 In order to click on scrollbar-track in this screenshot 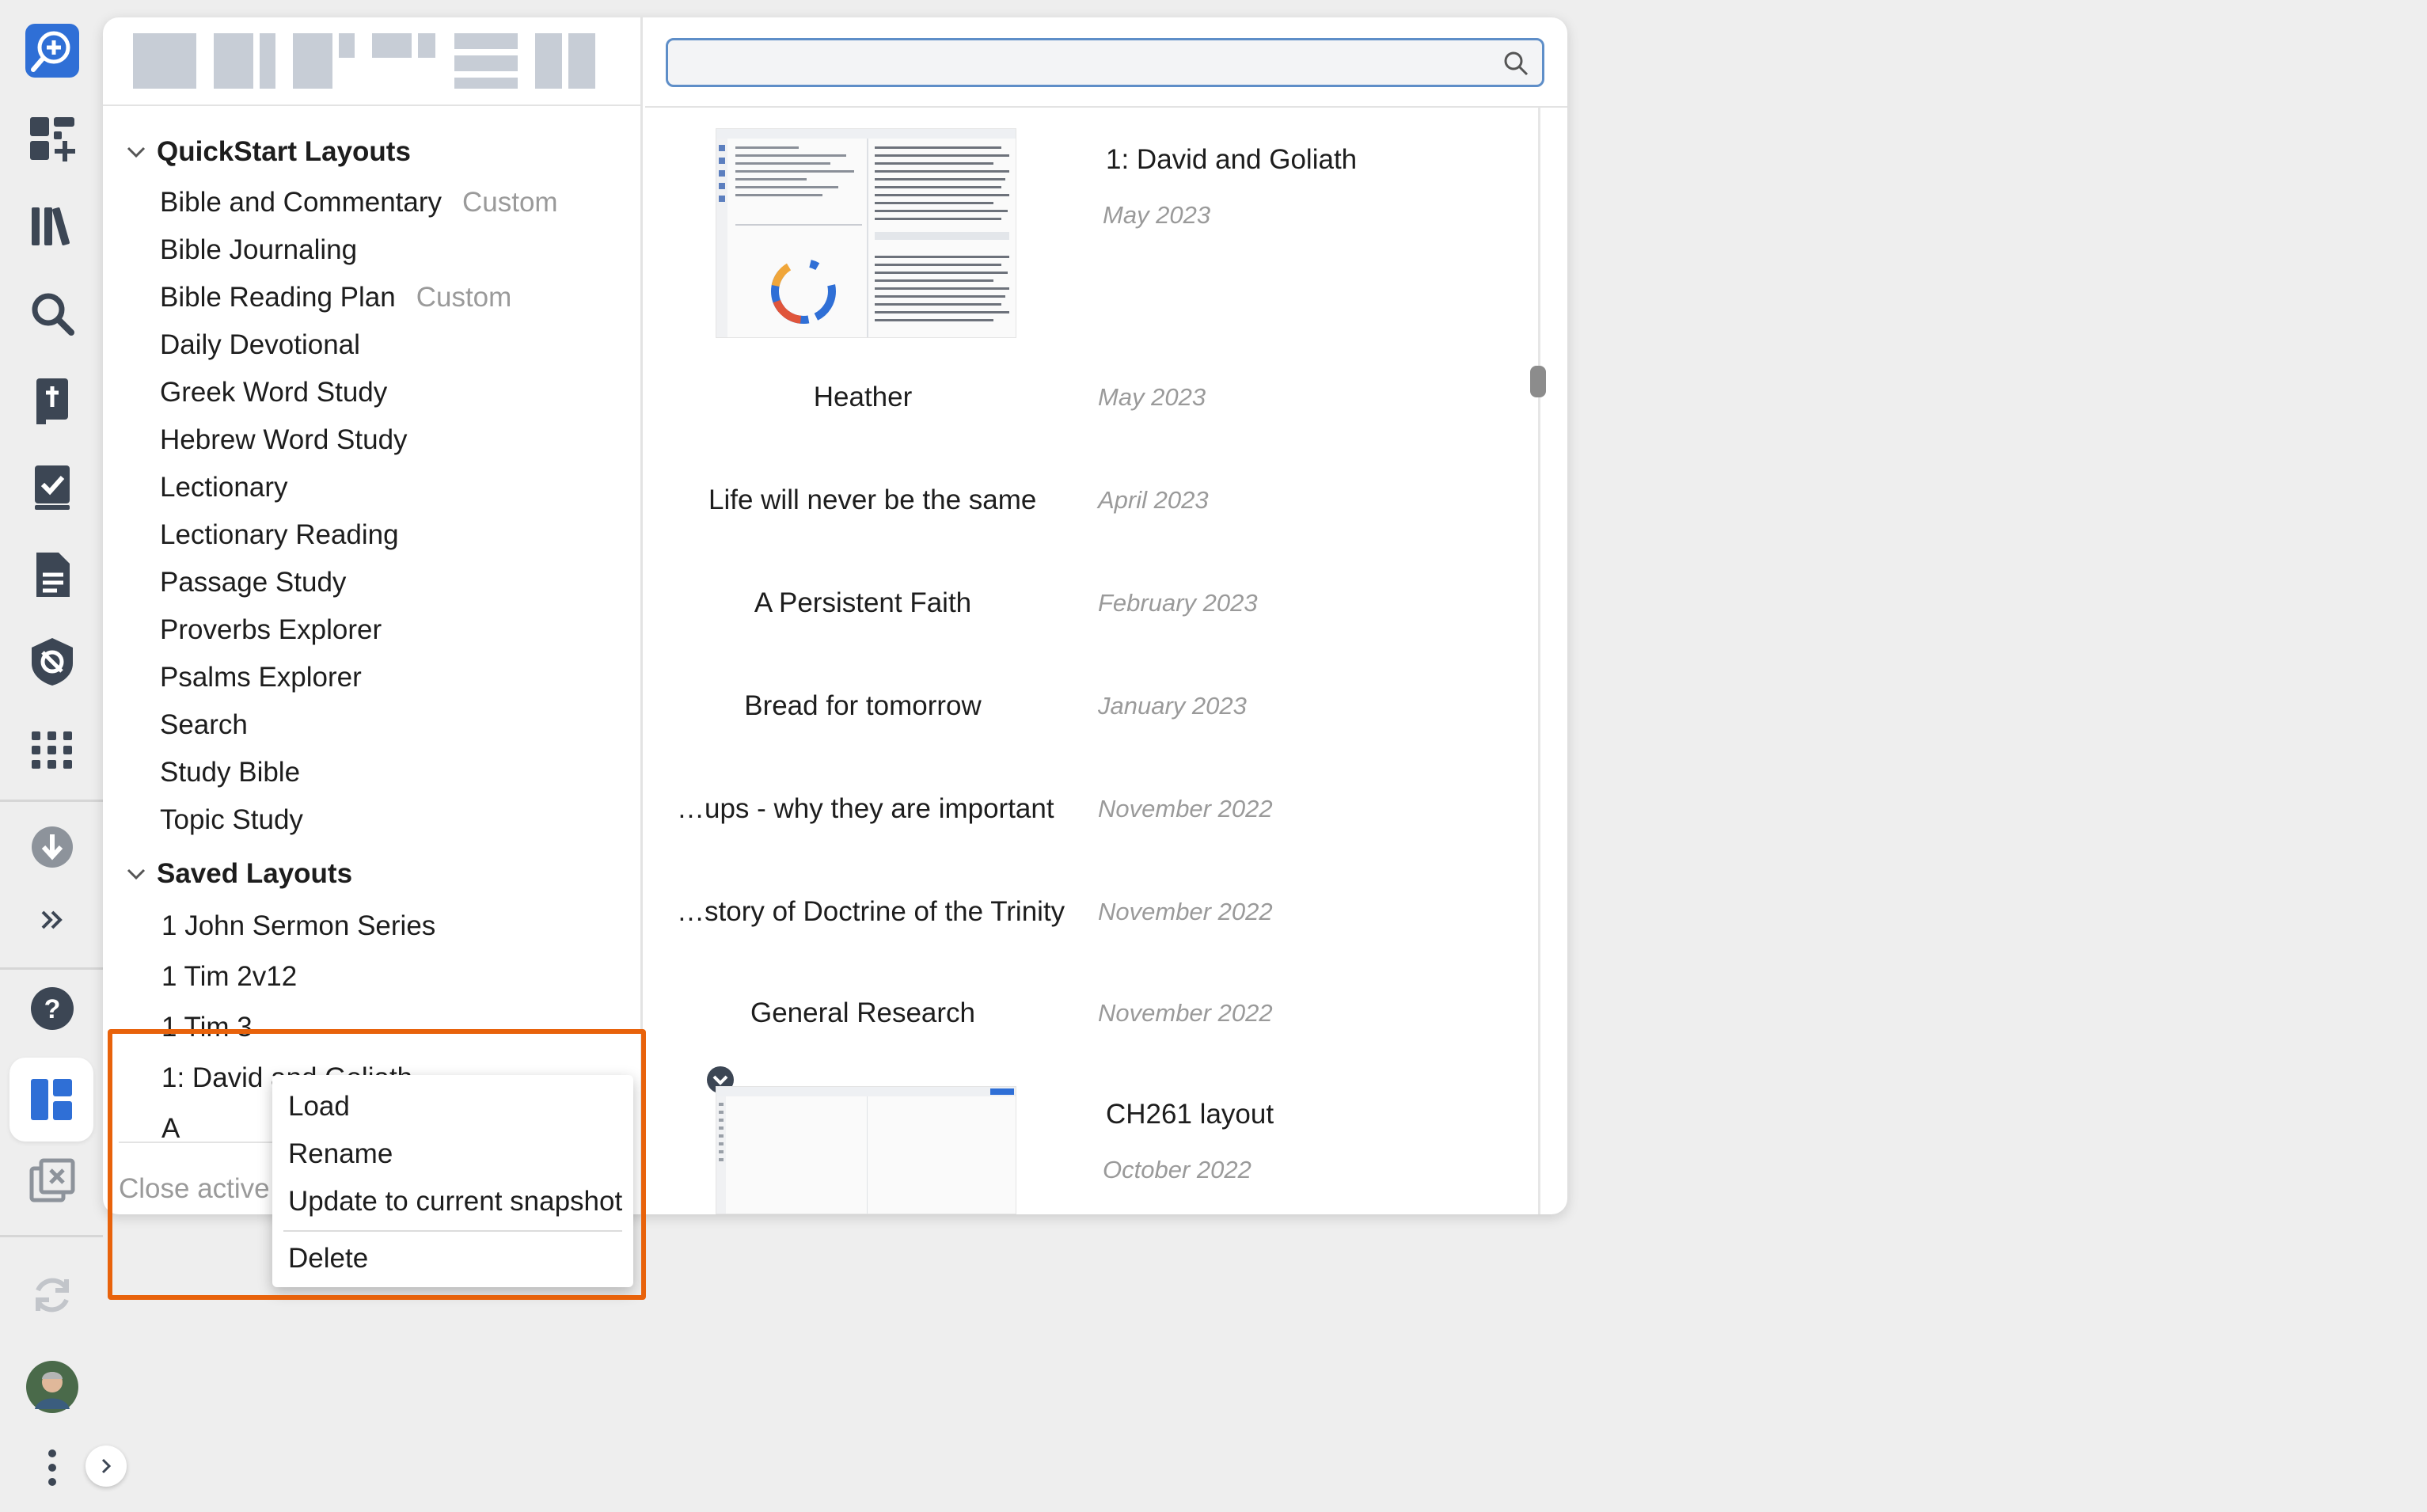, I will do `click(1539, 661)`.